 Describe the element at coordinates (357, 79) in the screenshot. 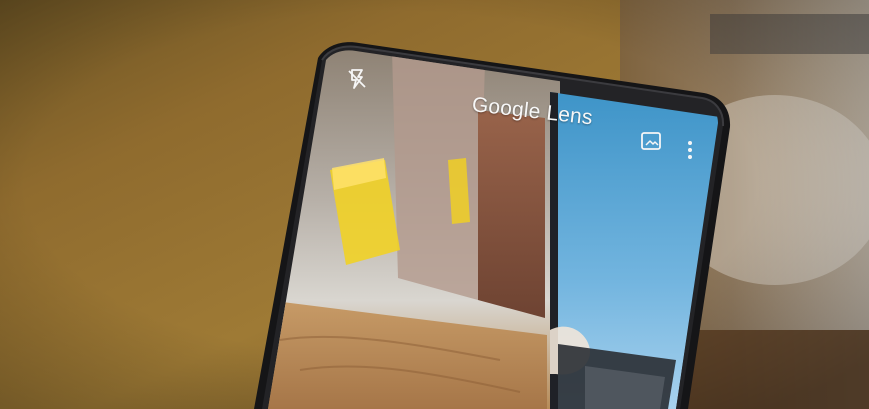

I see `flash-off-icon` at that location.